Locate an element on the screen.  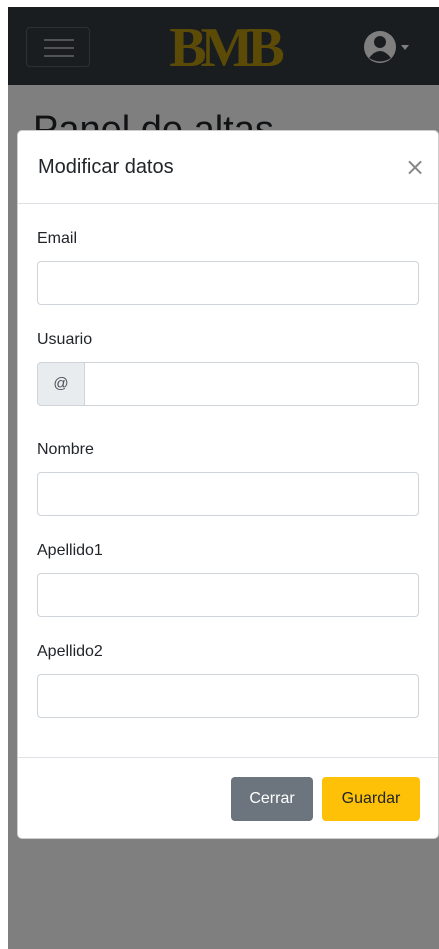
modal-footer: Cerrar Guardar is located at coordinates (228, 797).